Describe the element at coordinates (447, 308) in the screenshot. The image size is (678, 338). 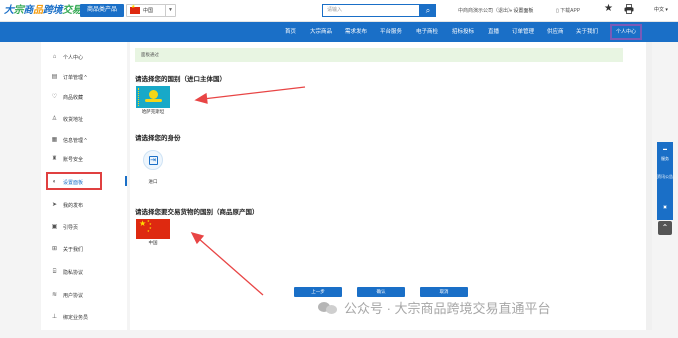
I see `watermark-text: 公众号 · 大宗商品跨境交易直通平台` at that location.